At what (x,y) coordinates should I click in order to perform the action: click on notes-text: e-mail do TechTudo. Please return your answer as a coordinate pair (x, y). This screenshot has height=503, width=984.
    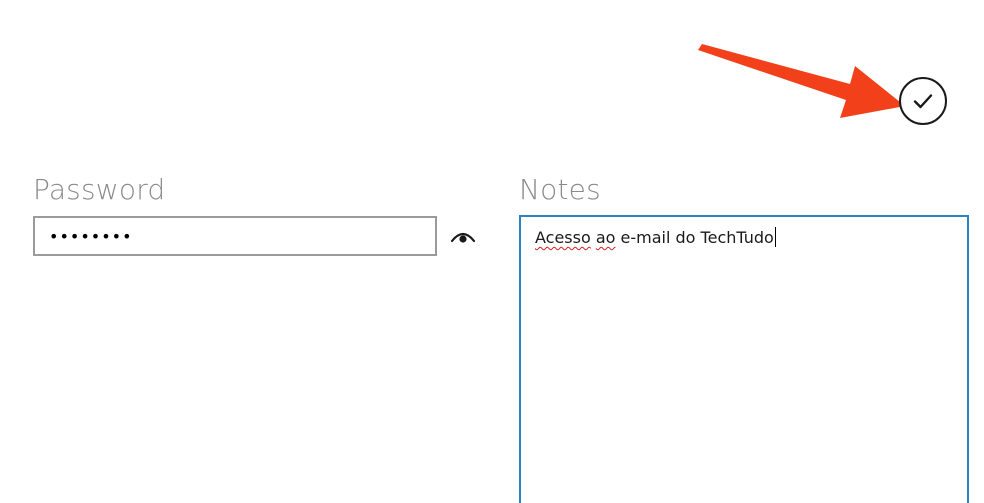
    Looking at the image, I should click on (694, 237).